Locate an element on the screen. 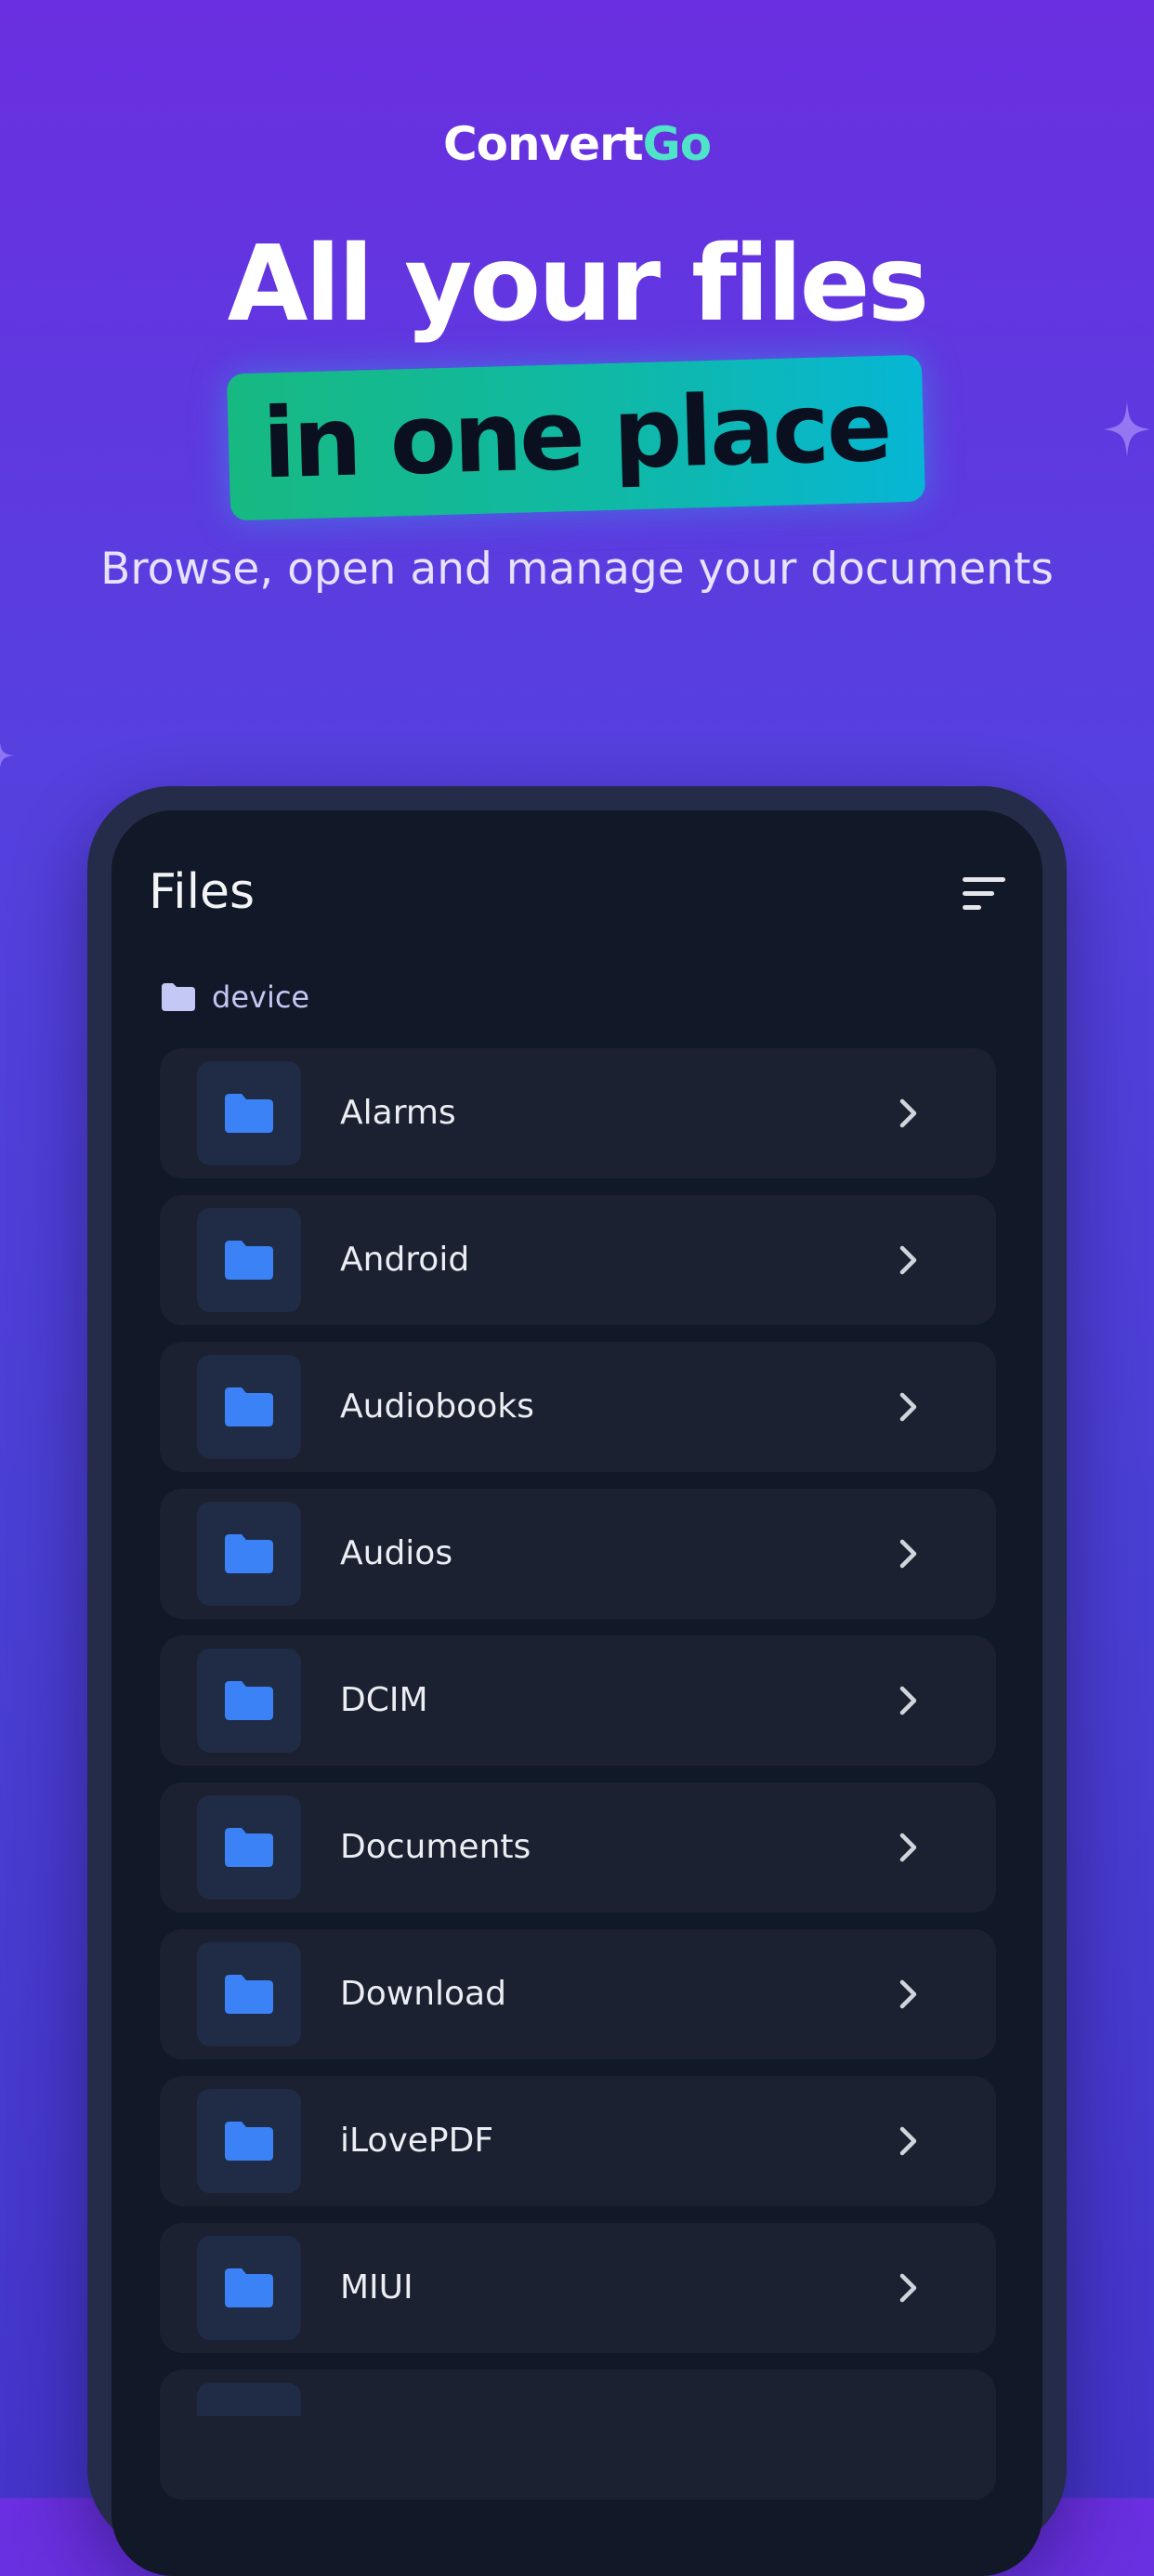  folder-name: Audiobooks is located at coordinates (437, 1406).